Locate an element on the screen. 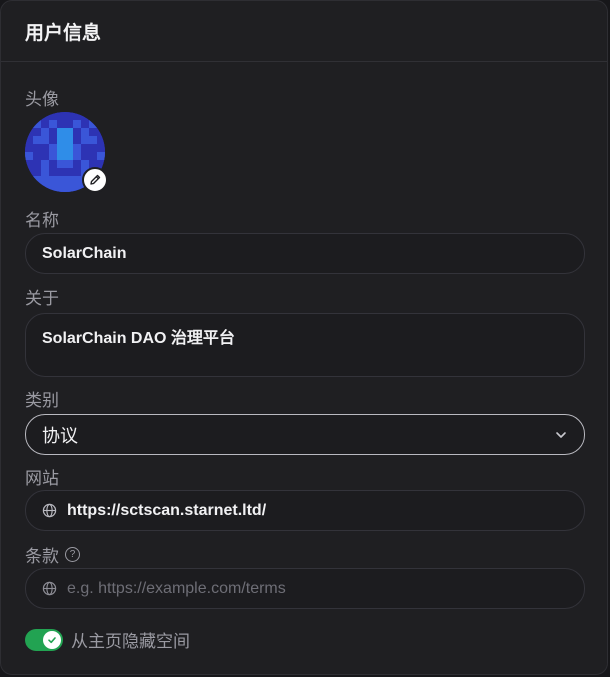 This screenshot has width=610, height=677. edit-avatar-button is located at coordinates (95, 180).